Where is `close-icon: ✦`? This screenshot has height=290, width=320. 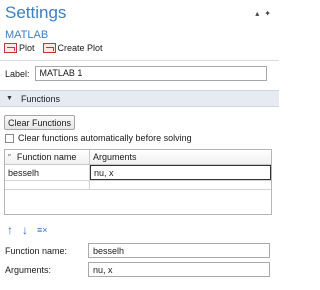 close-icon: ✦ is located at coordinates (267, 13).